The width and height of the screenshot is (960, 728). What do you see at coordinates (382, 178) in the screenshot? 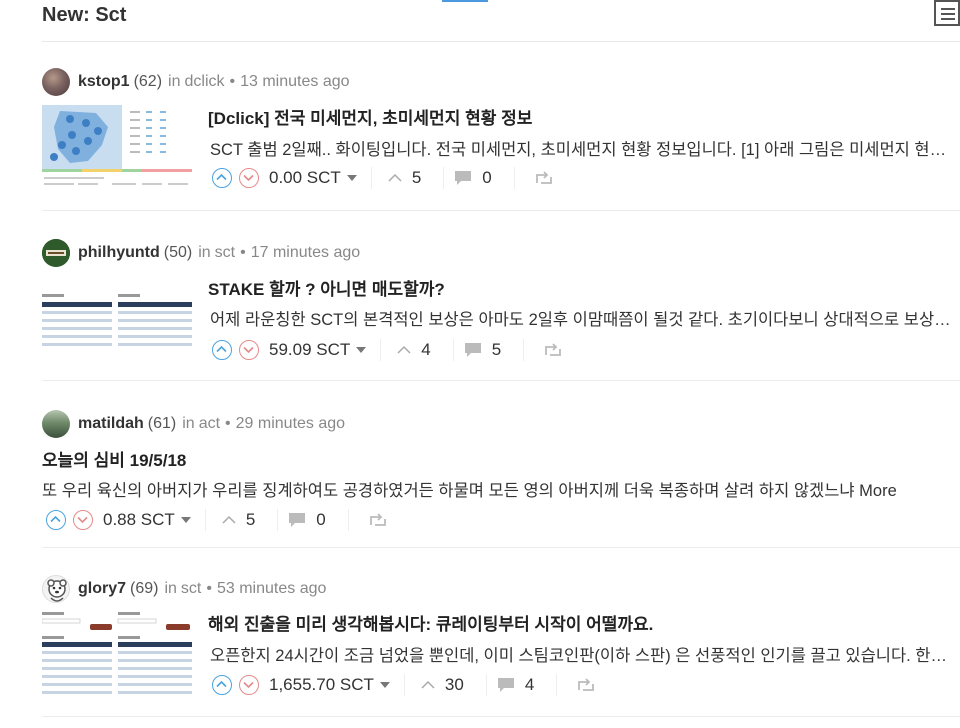
I see `post-footer: 0.00 SCT 5 0` at bounding box center [382, 178].